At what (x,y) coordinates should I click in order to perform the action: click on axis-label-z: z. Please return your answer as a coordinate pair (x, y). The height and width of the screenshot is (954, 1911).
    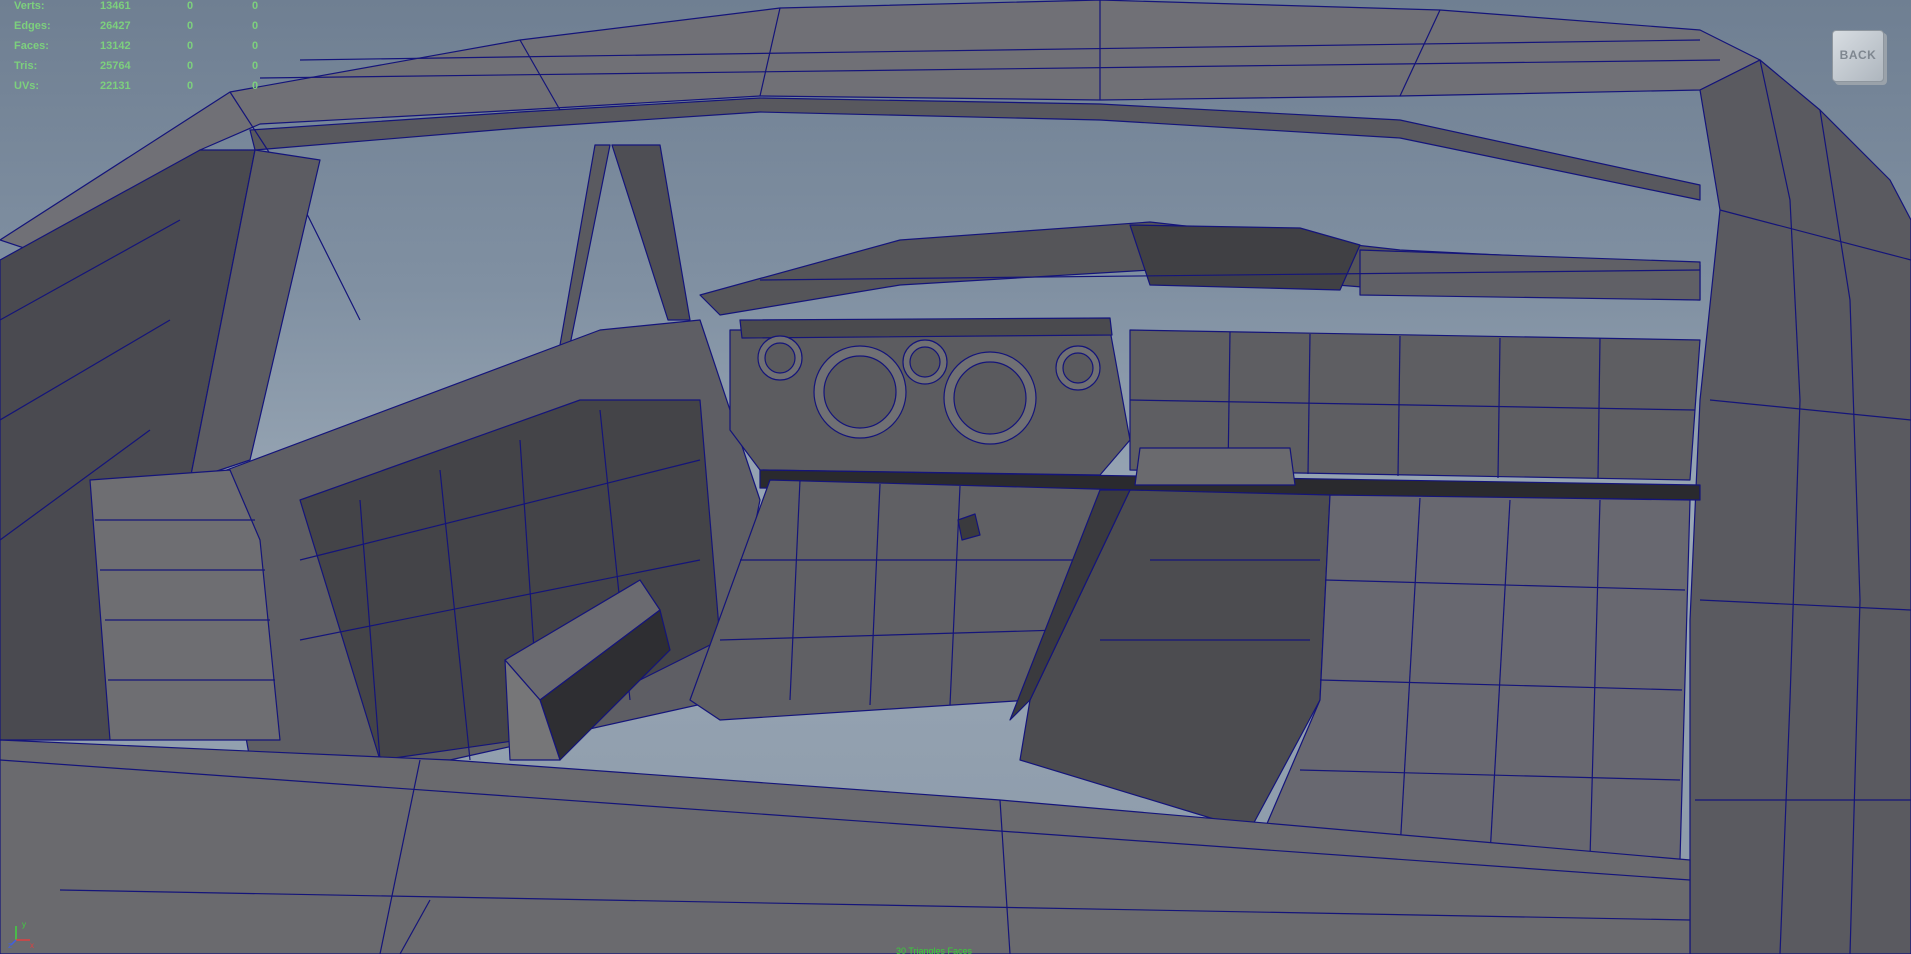
    Looking at the image, I should click on (10, 944).